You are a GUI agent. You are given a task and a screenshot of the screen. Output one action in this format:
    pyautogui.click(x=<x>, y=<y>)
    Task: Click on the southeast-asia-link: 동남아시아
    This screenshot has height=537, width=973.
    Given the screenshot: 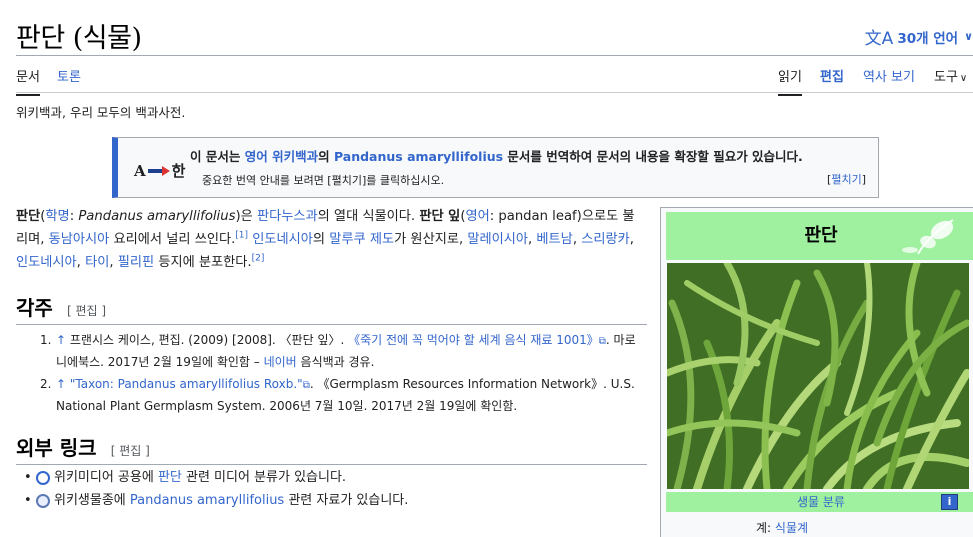 What is the action you would take?
    pyautogui.click(x=79, y=239)
    